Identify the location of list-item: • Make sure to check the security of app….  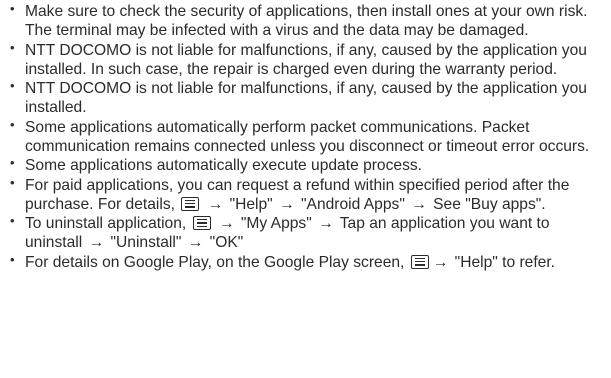
(306, 20).